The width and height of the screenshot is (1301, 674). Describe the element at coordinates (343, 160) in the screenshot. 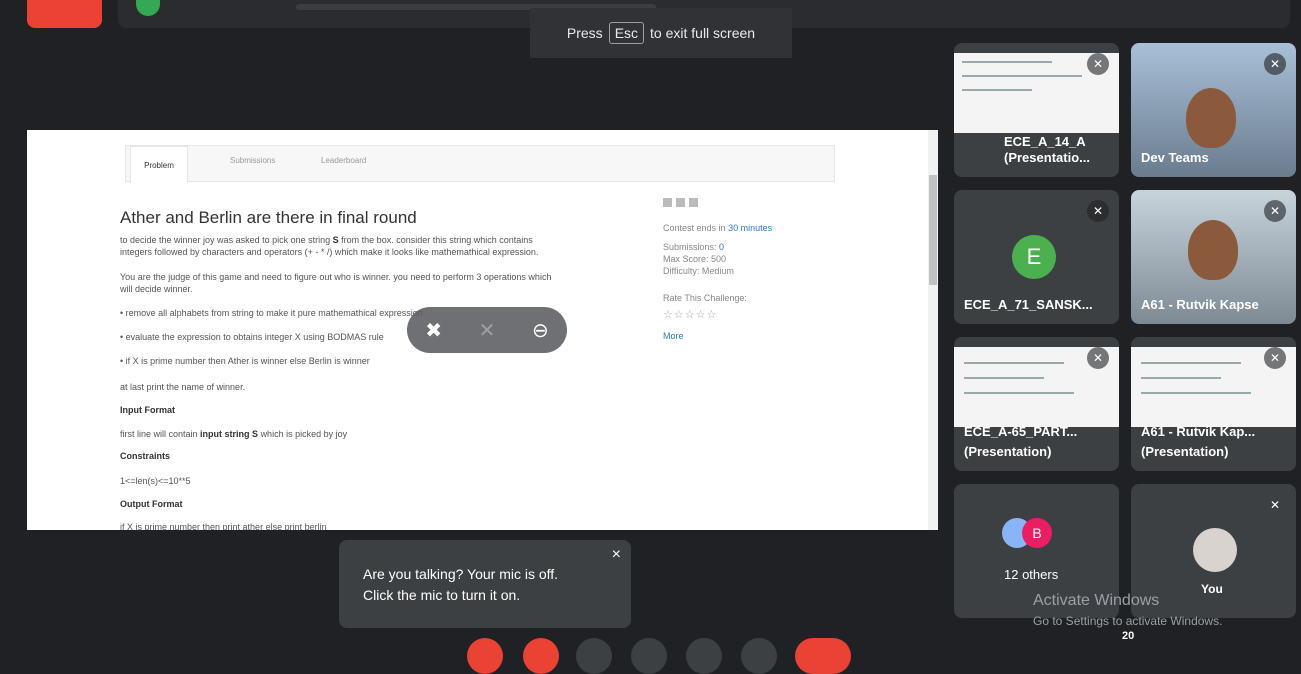

I see `tab-leaderboard: Leaderboard` at that location.